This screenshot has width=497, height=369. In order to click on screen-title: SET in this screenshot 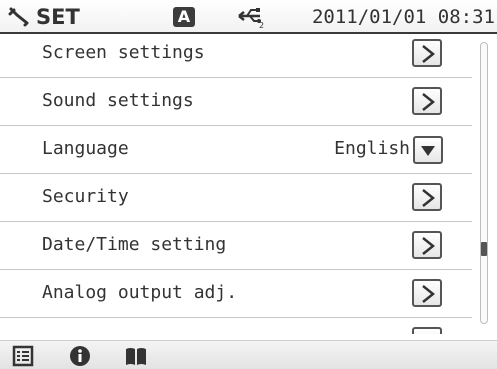, I will do `click(58, 17)`.